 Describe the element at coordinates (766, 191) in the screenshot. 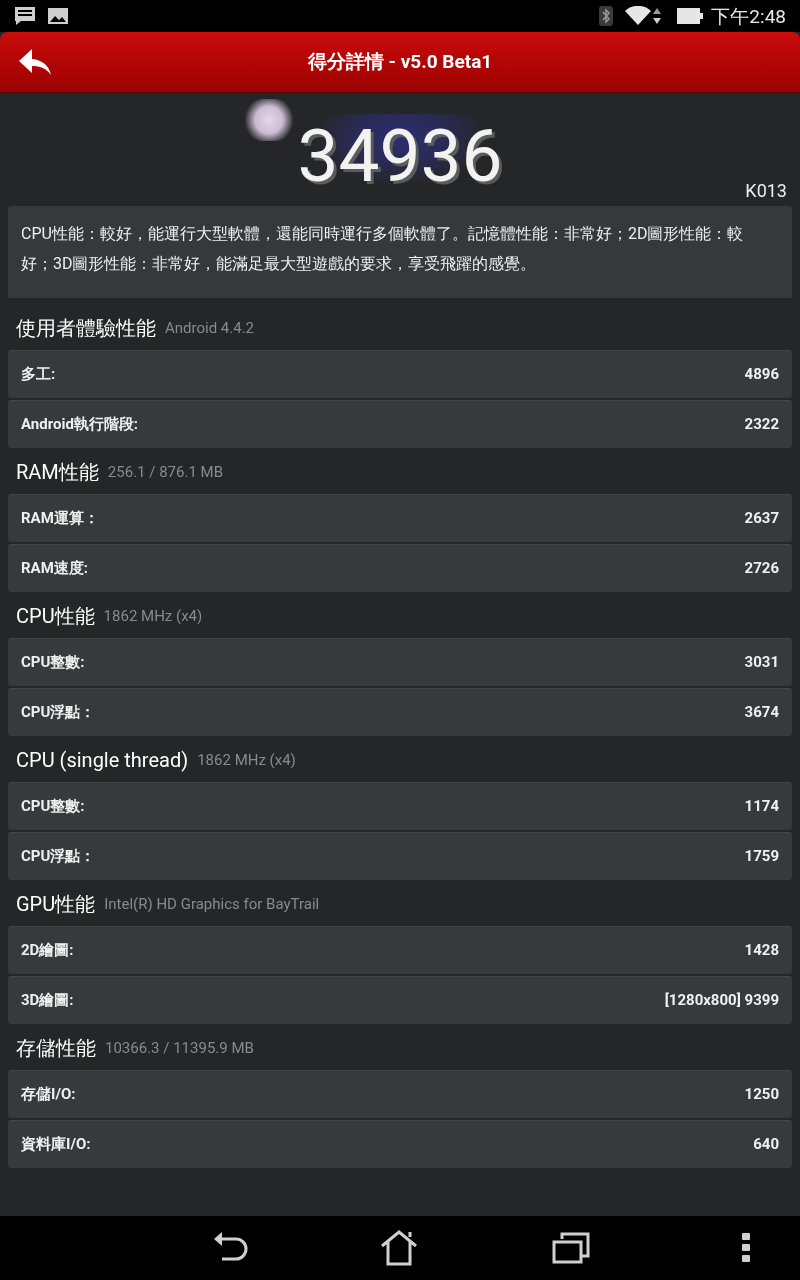

I see `device-model: K013` at that location.